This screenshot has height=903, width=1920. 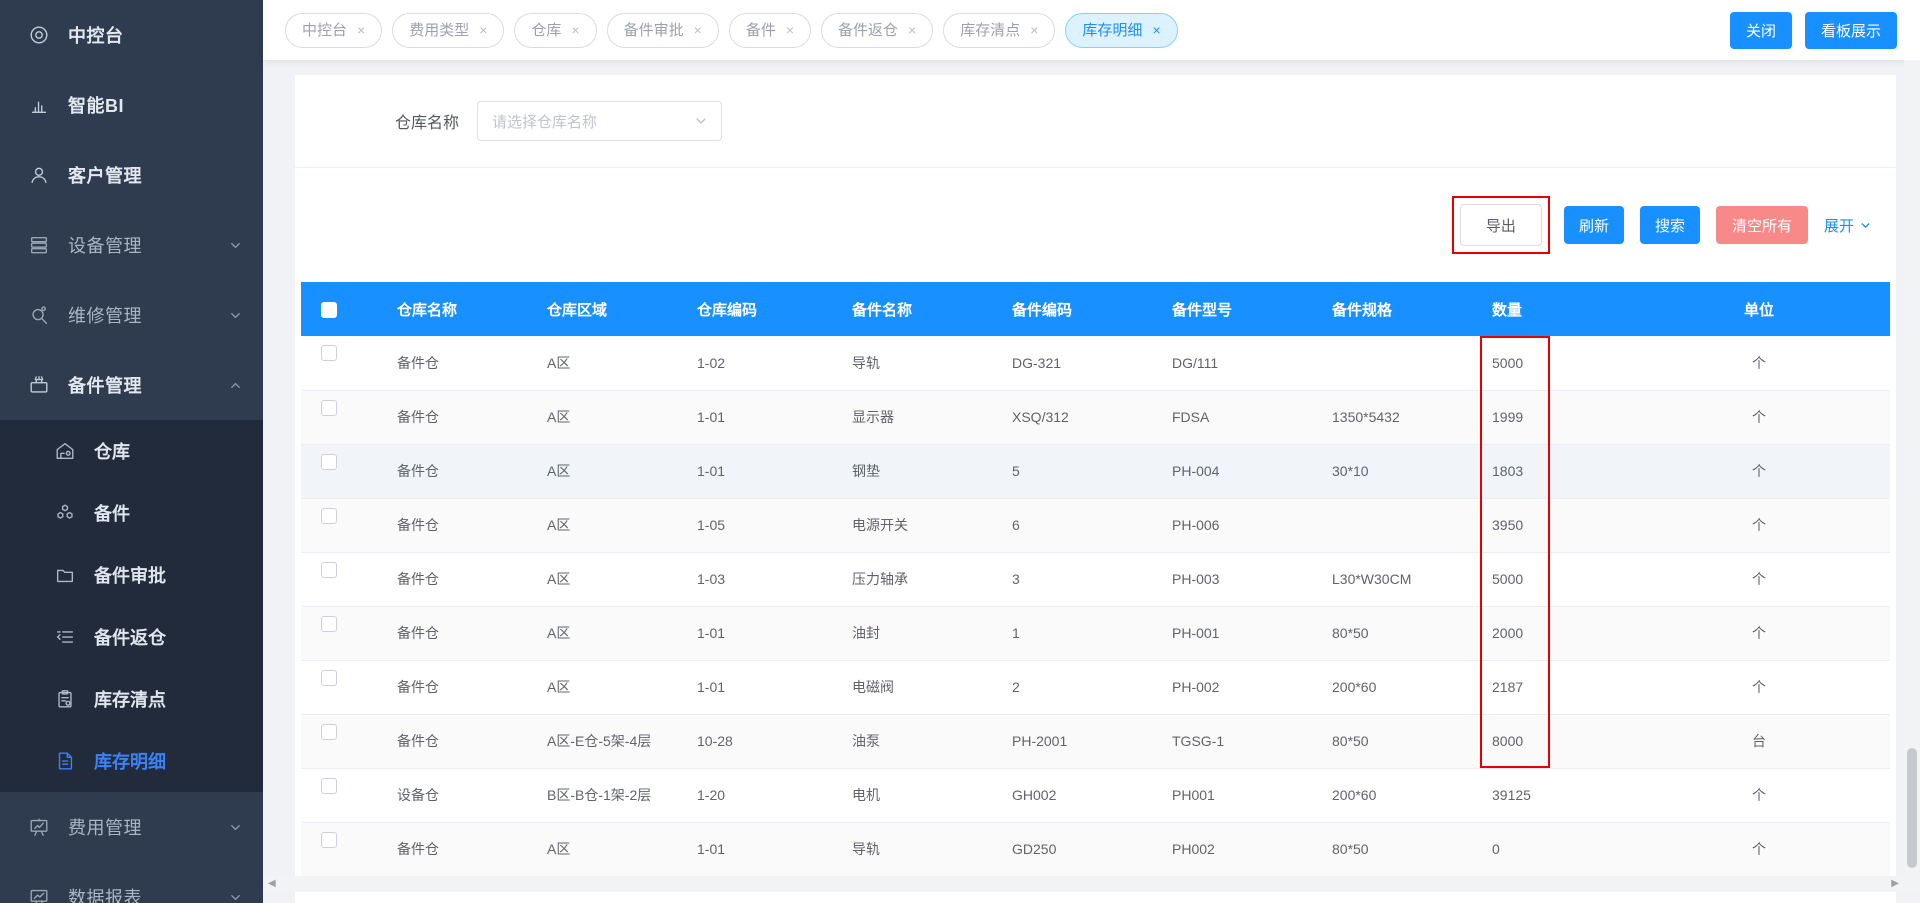 I want to click on tab-费用类型: 费用类型 ×, so click(x=448, y=30).